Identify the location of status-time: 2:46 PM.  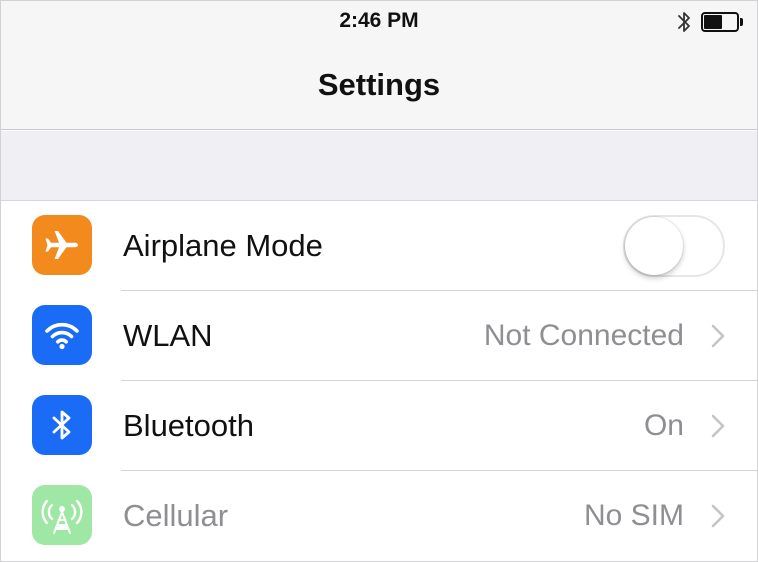
(379, 20).